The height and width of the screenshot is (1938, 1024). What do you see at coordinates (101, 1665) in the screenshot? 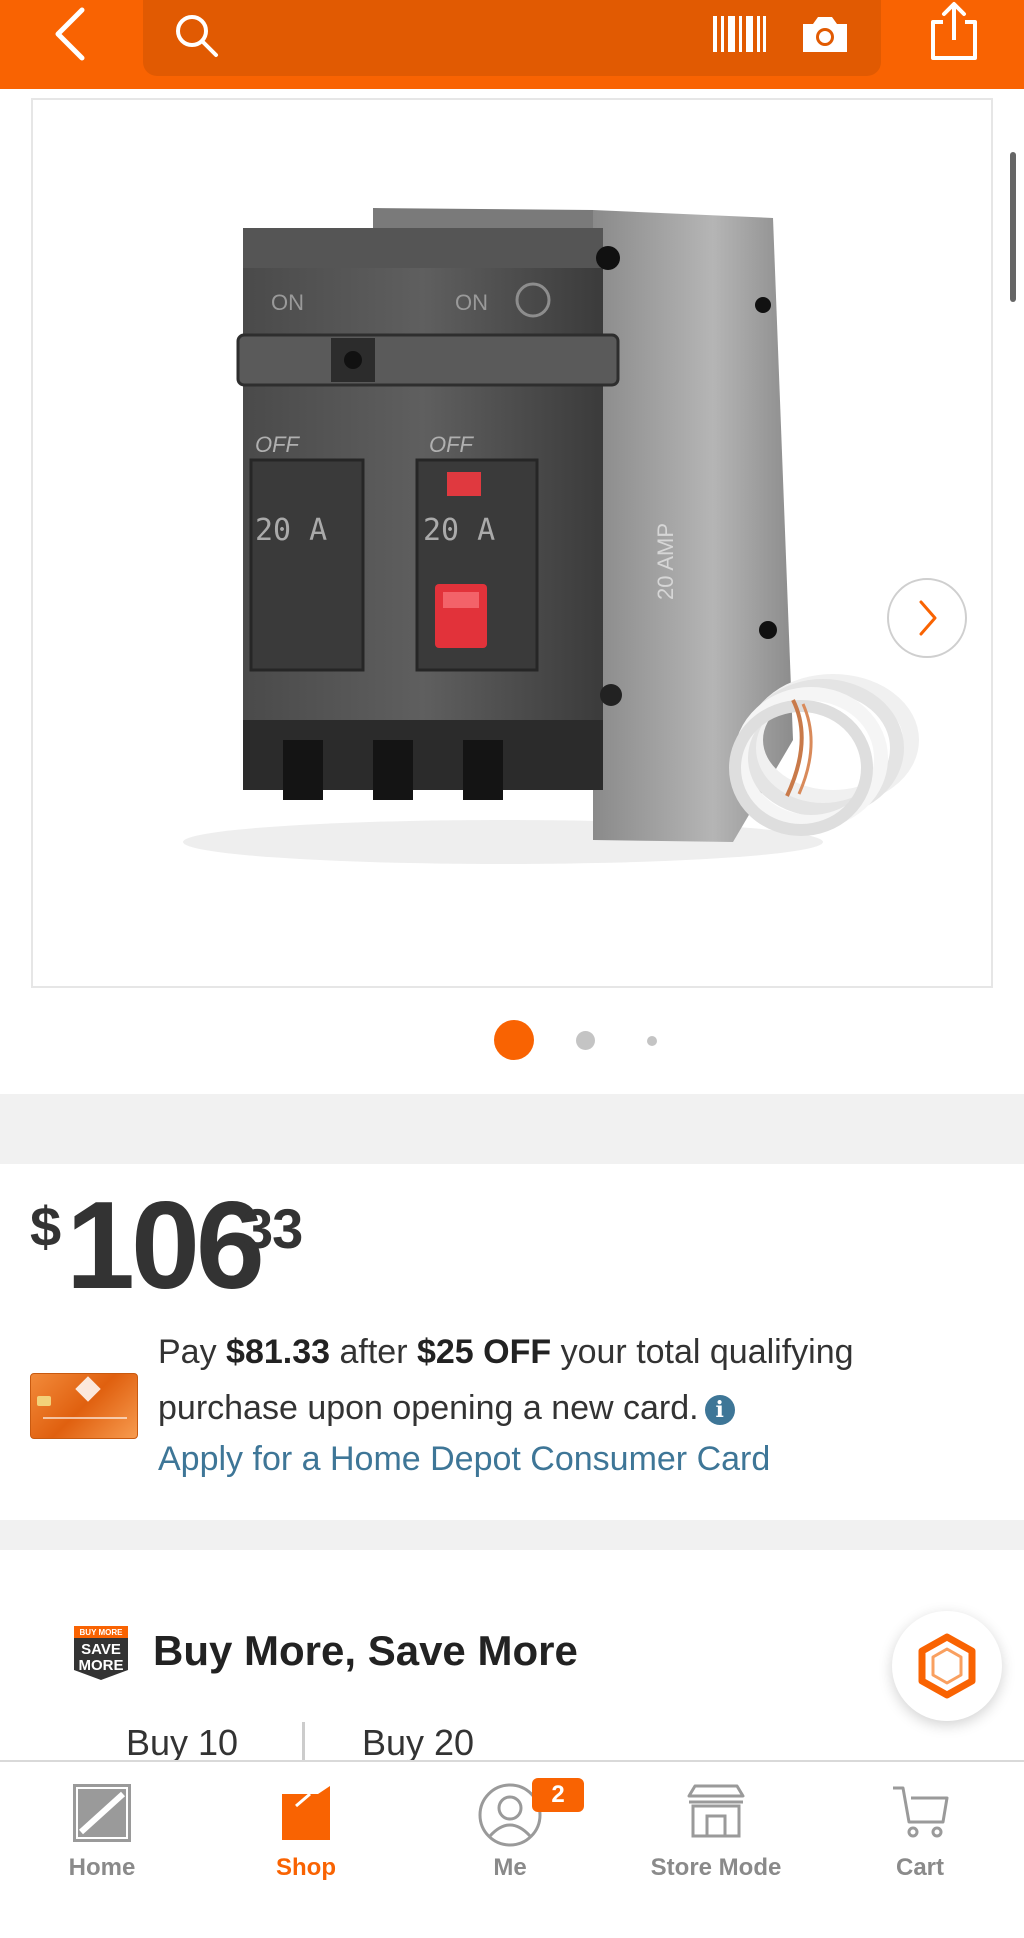
I see `badge-line-3: MORE` at bounding box center [101, 1665].